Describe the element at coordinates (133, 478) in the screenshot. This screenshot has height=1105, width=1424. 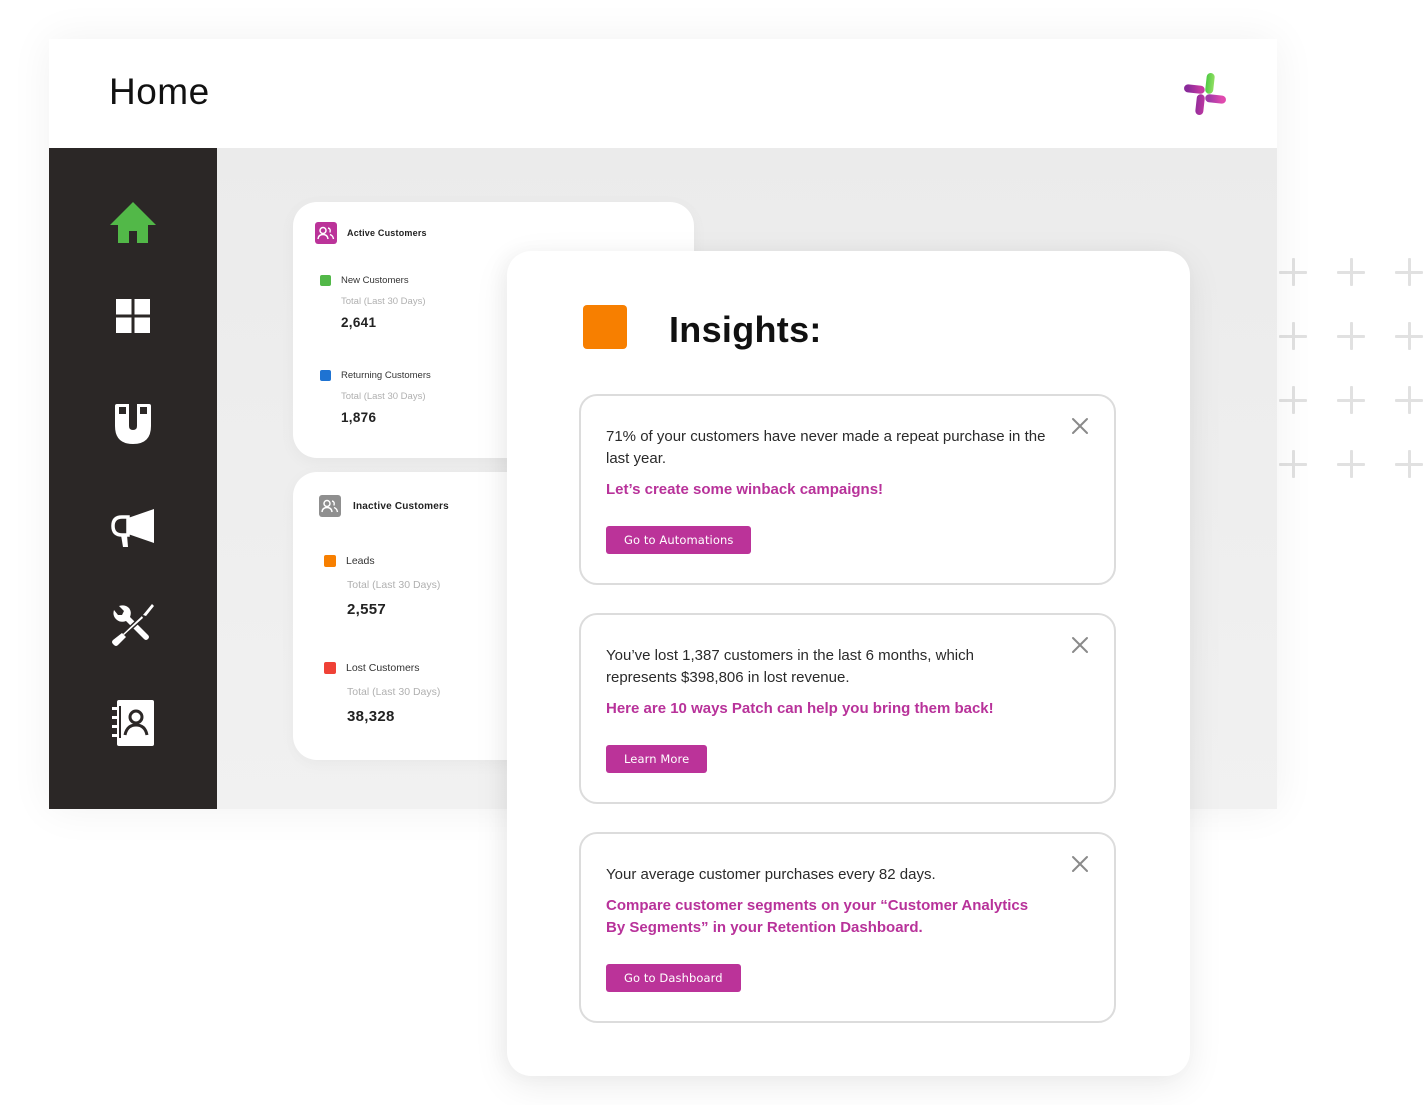
I see `sidebar` at that location.